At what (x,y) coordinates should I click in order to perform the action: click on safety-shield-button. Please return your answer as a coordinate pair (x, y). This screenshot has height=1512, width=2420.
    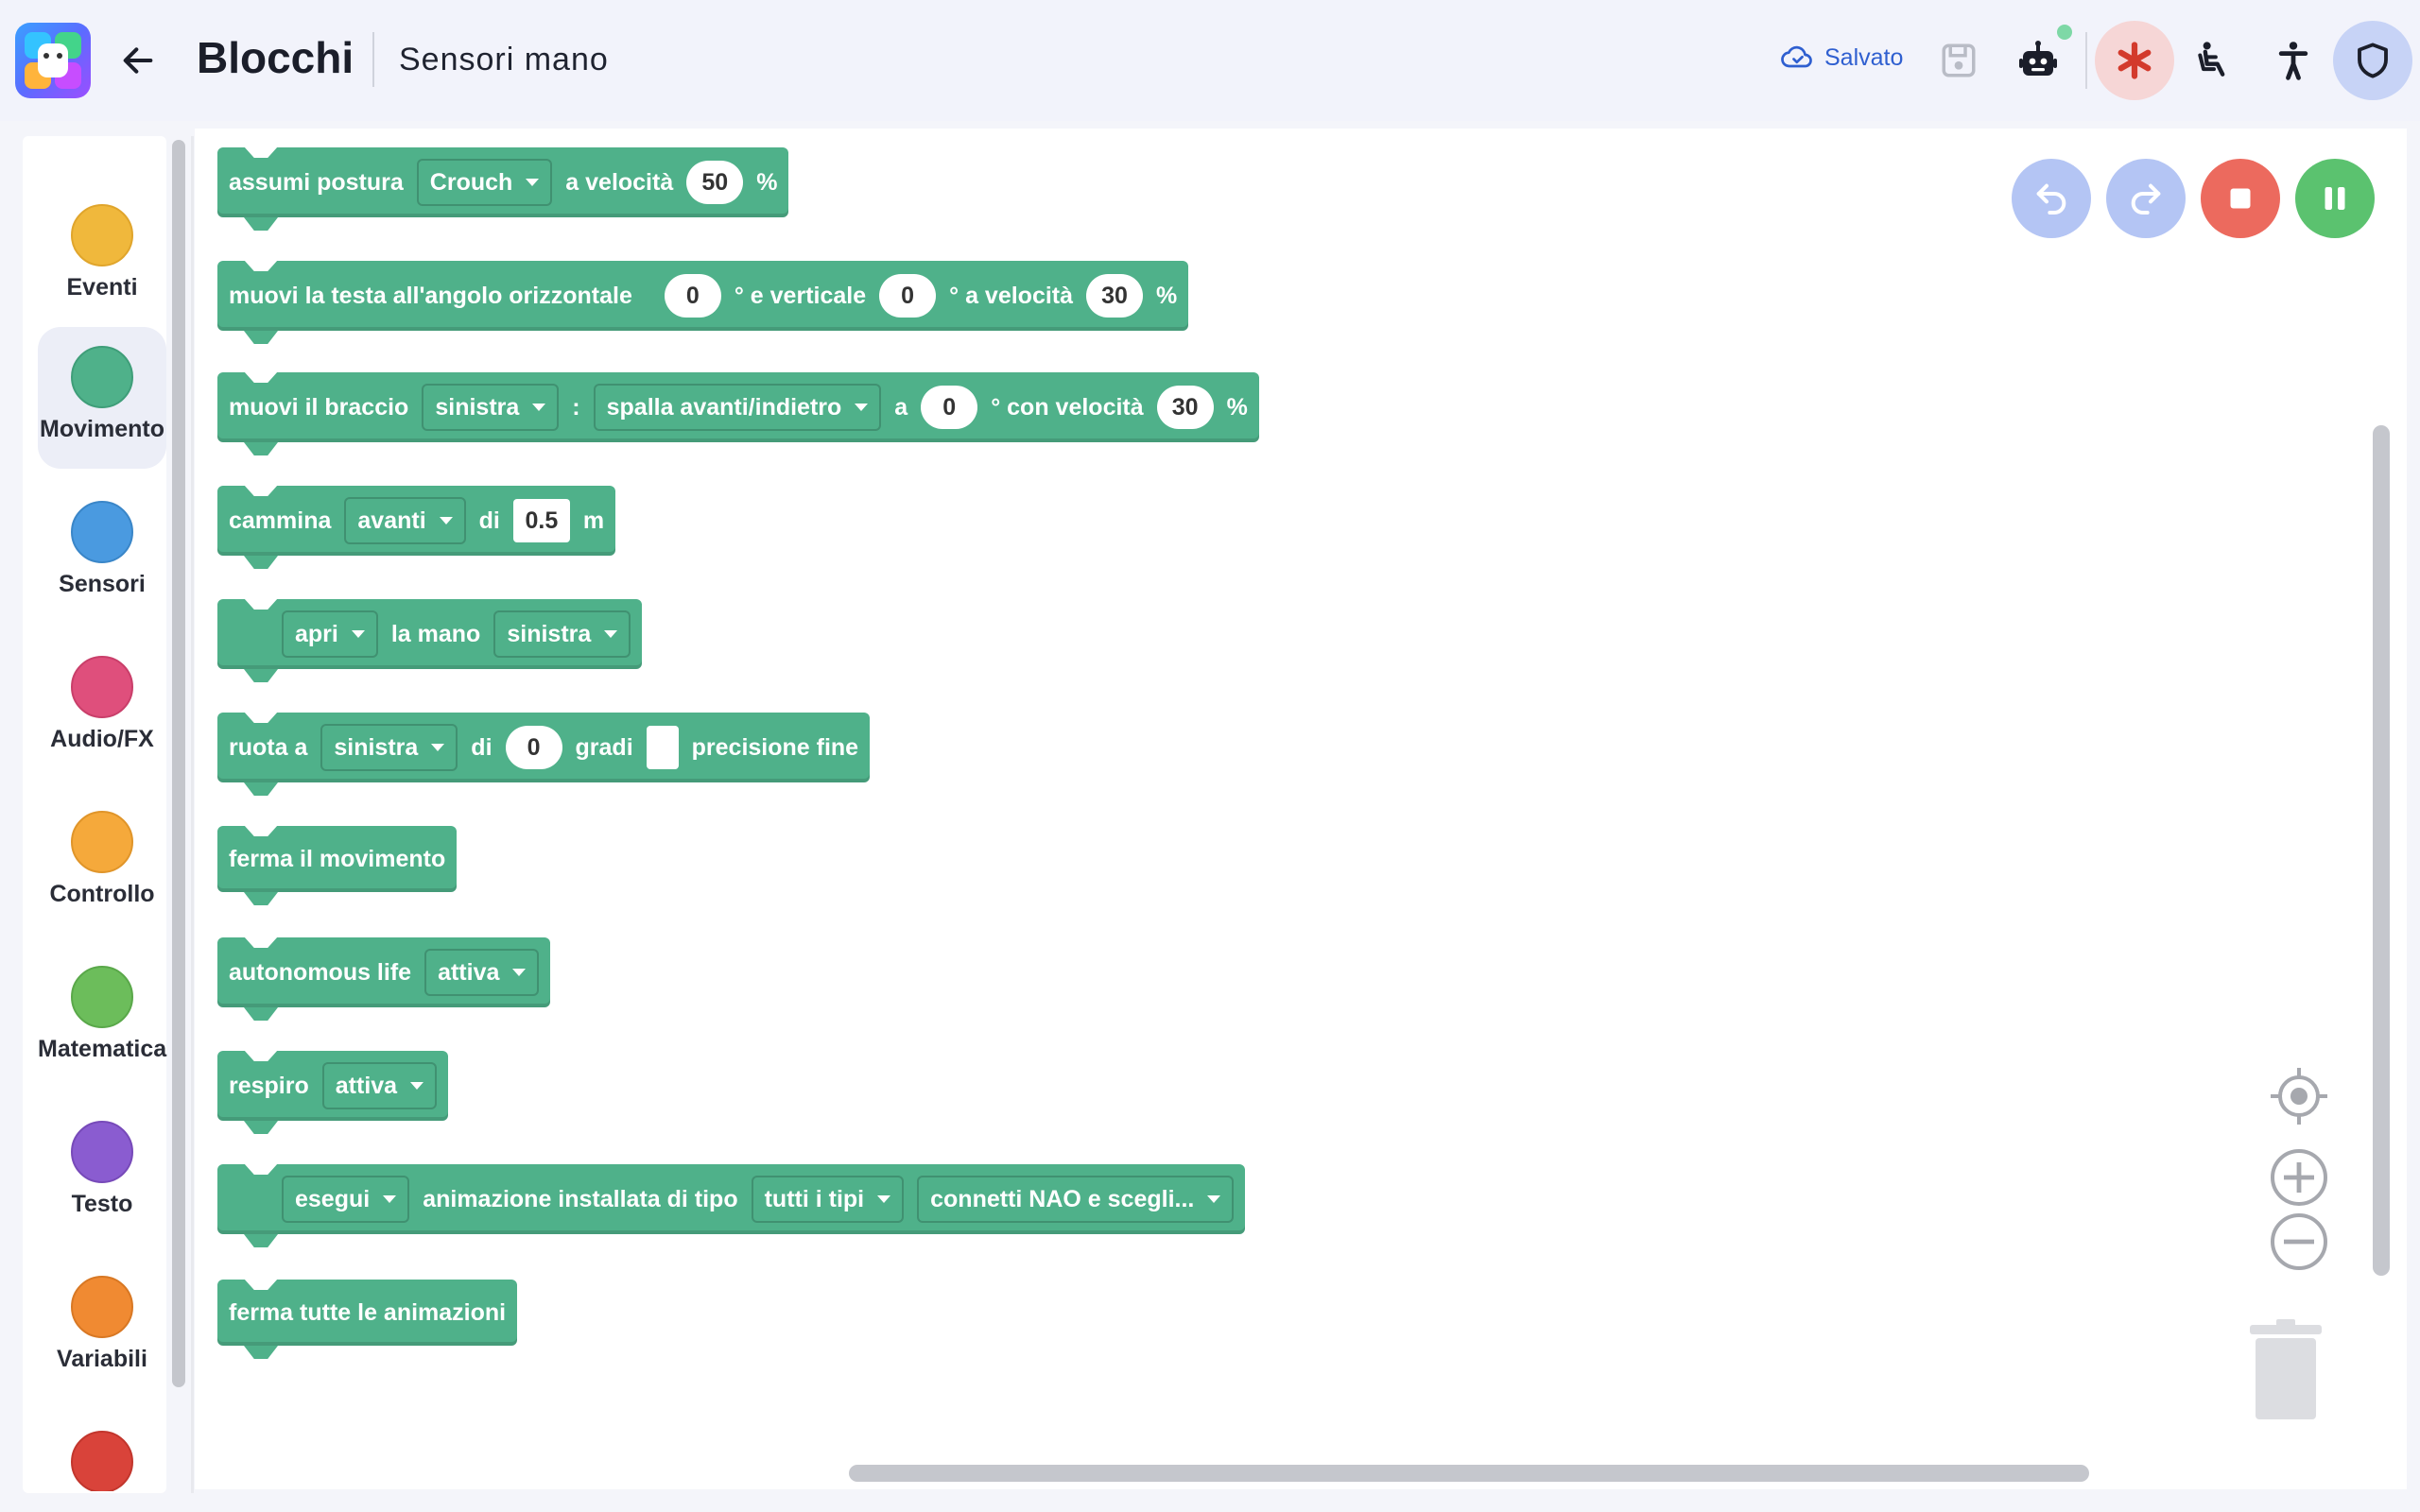
    Looking at the image, I should click on (2373, 60).